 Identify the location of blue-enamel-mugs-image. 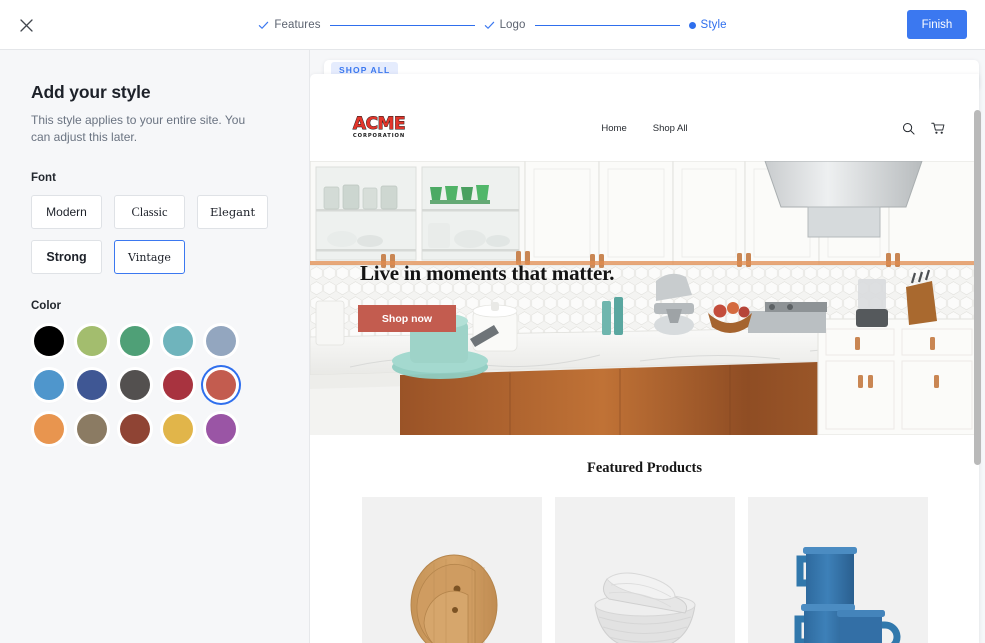
(837, 570).